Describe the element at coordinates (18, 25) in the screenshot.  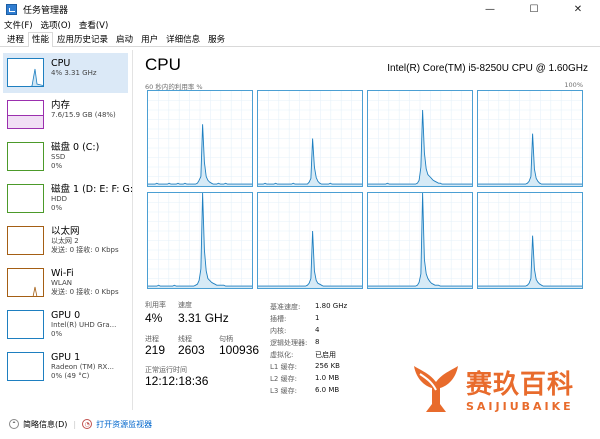
I see `menu-file: 文件(F)` at that location.